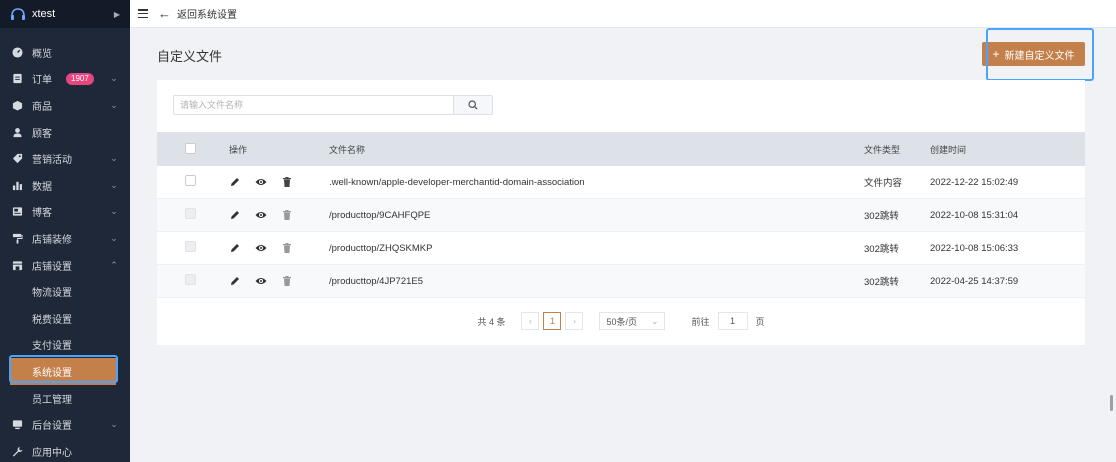 The image size is (1116, 462). I want to click on total-count: 共 4 条, so click(491, 321).